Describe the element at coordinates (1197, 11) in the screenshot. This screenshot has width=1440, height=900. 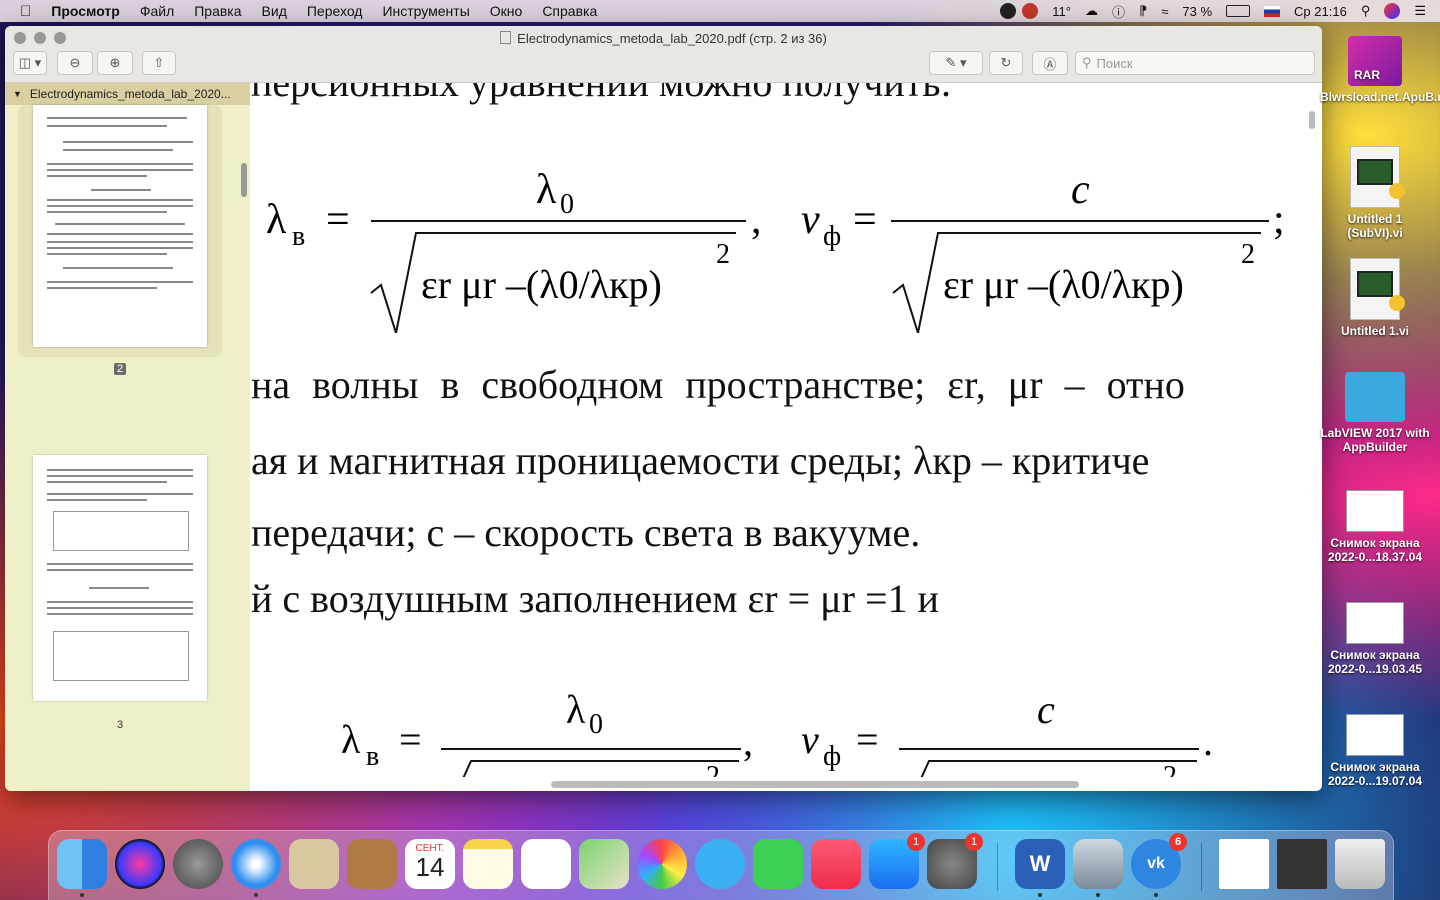
I see `battery-label: 73 %` at that location.